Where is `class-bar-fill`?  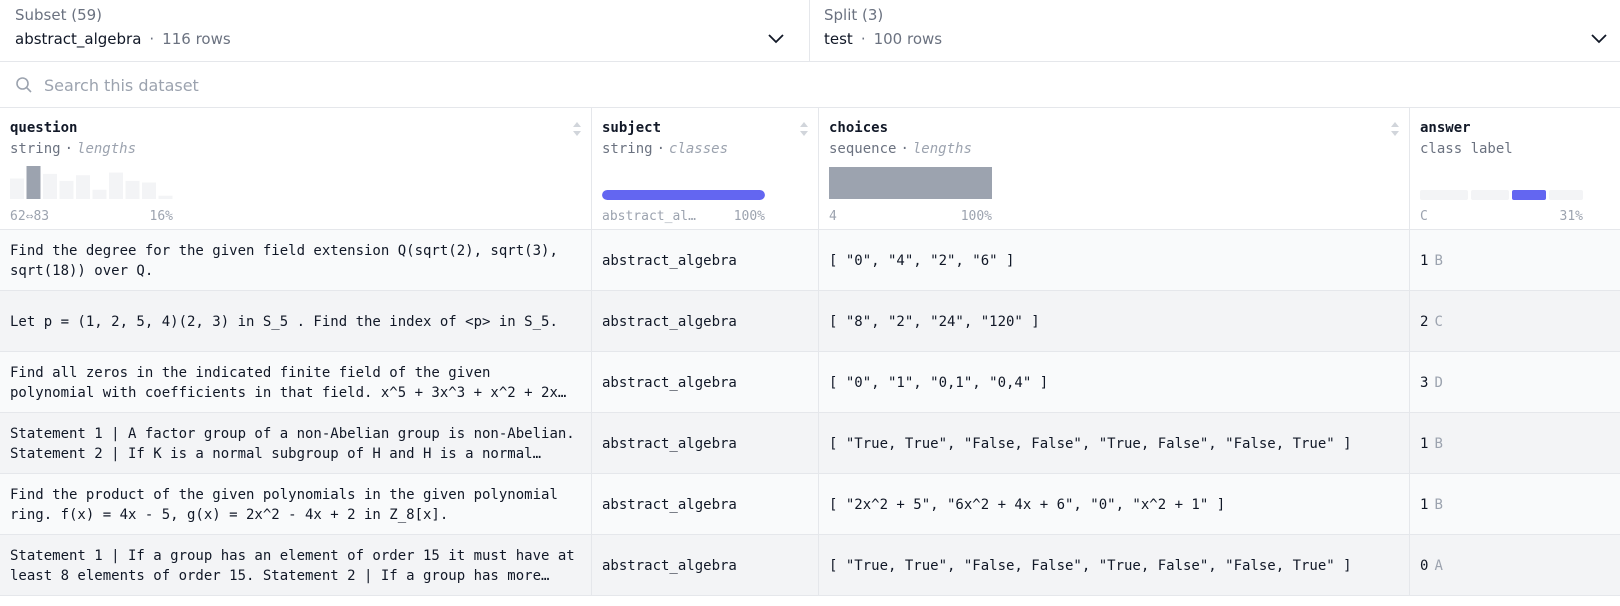 class-bar-fill is located at coordinates (683, 195).